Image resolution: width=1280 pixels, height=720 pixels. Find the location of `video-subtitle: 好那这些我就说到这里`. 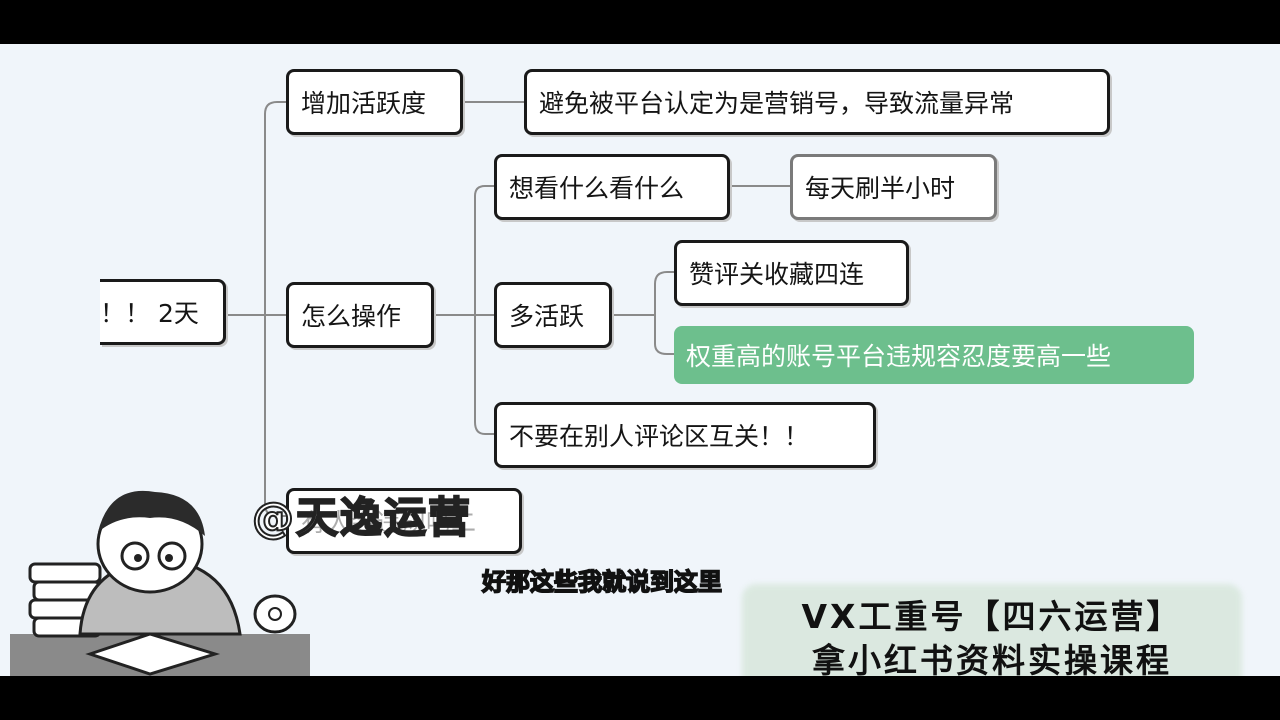

video-subtitle: 好那这些我就说到这里 is located at coordinates (602, 582).